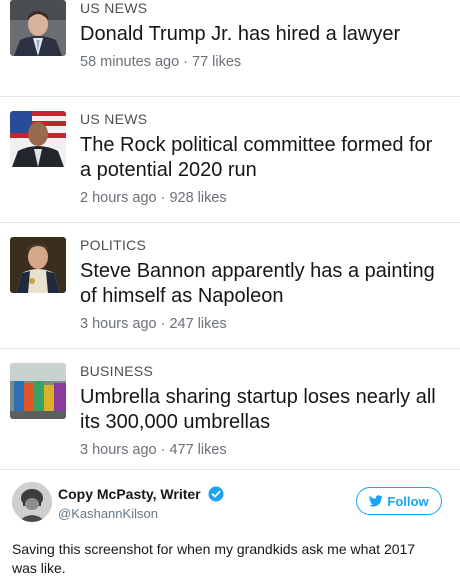  I want to click on author-name: Copy McPasty, Writer, so click(129, 494).